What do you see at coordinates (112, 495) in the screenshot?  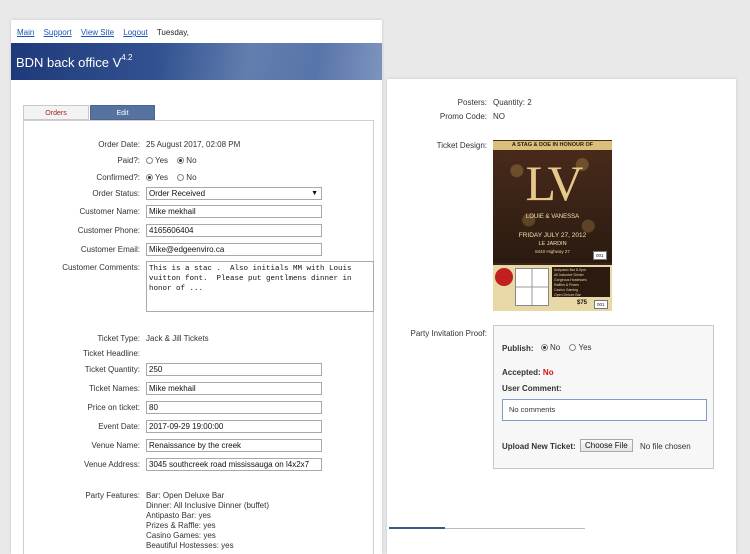 I see `party-features-label: Party Features:` at bounding box center [112, 495].